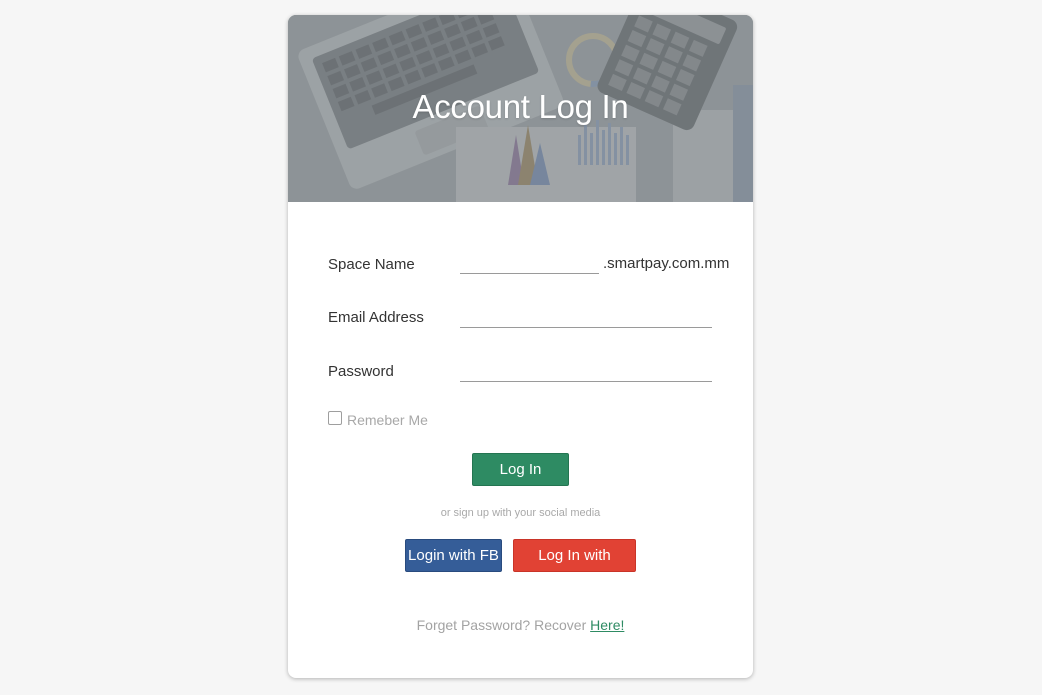 This screenshot has width=1042, height=695. What do you see at coordinates (376, 317) in the screenshot?
I see `email-label: Email Address` at bounding box center [376, 317].